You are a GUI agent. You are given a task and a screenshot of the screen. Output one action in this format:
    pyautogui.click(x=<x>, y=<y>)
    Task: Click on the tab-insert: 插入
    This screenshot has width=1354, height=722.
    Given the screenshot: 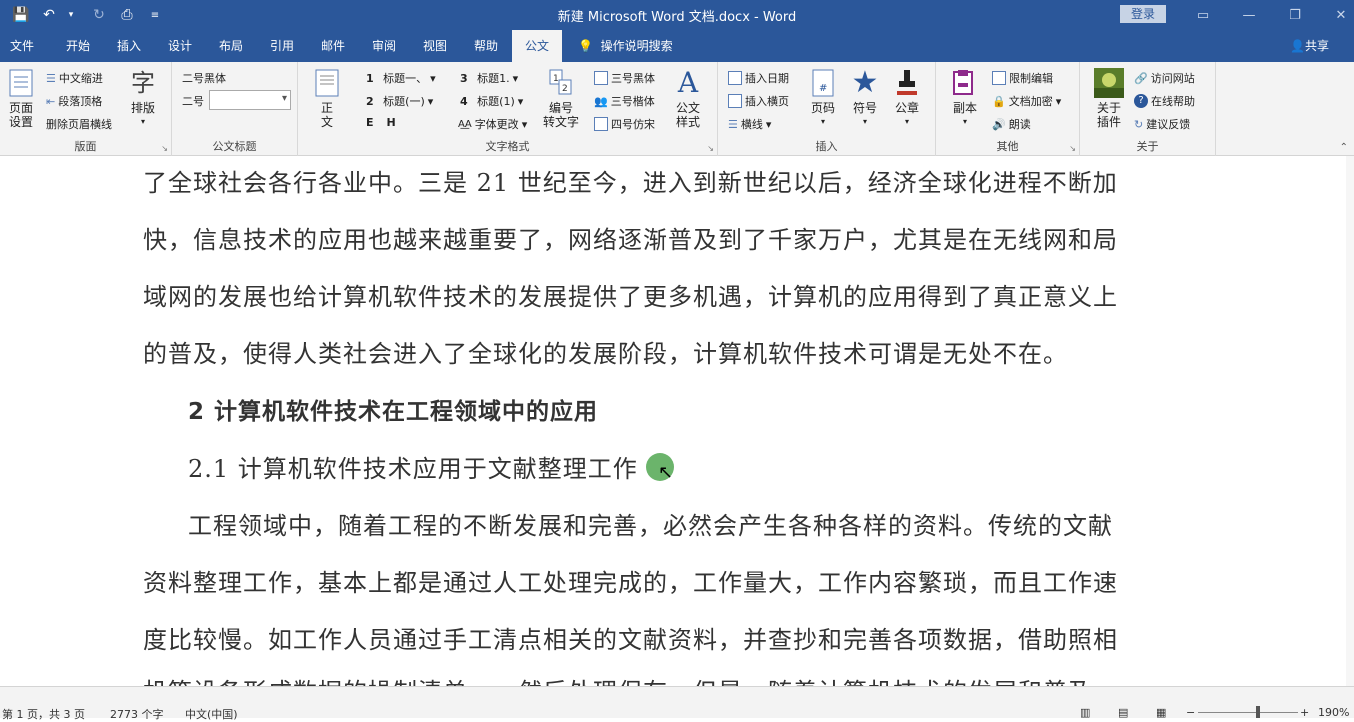 What is the action you would take?
    pyautogui.click(x=129, y=46)
    